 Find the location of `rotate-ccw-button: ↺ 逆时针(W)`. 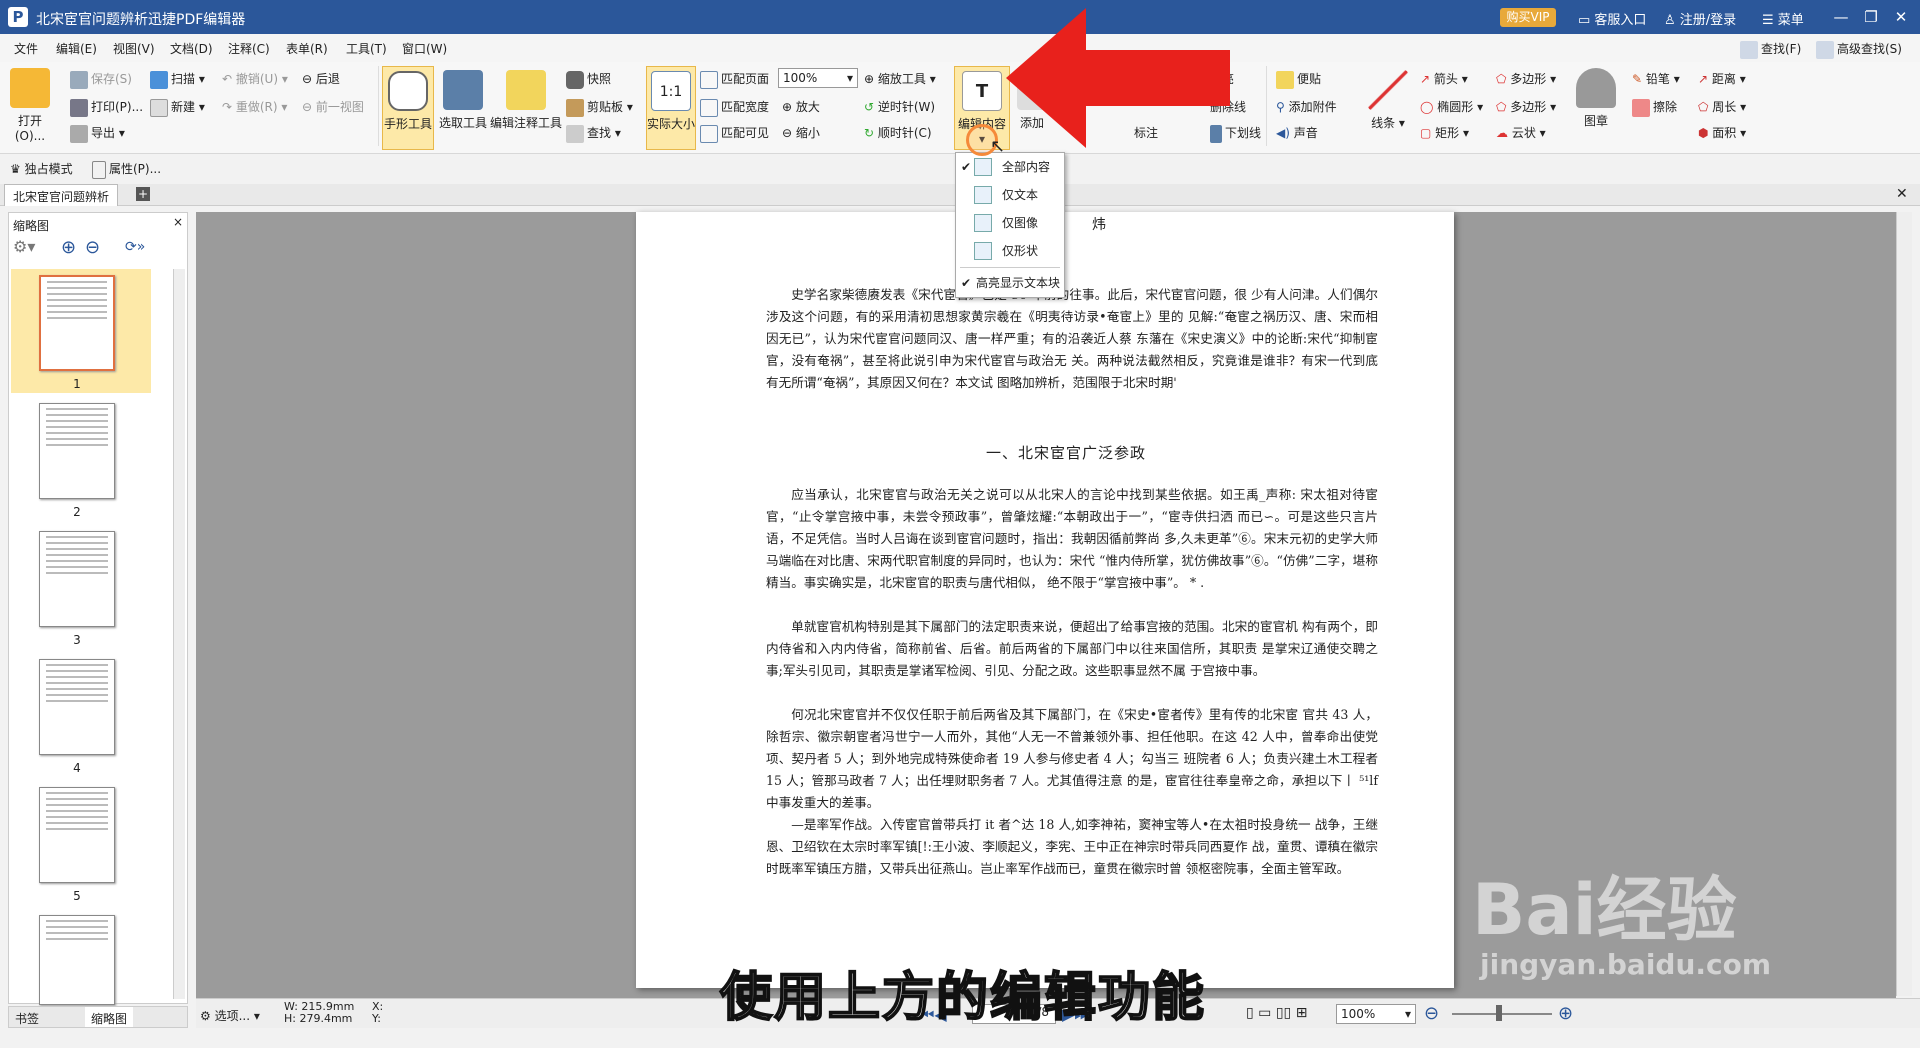

rotate-ccw-button: ↺ 逆时针(W) is located at coordinates (899, 106).